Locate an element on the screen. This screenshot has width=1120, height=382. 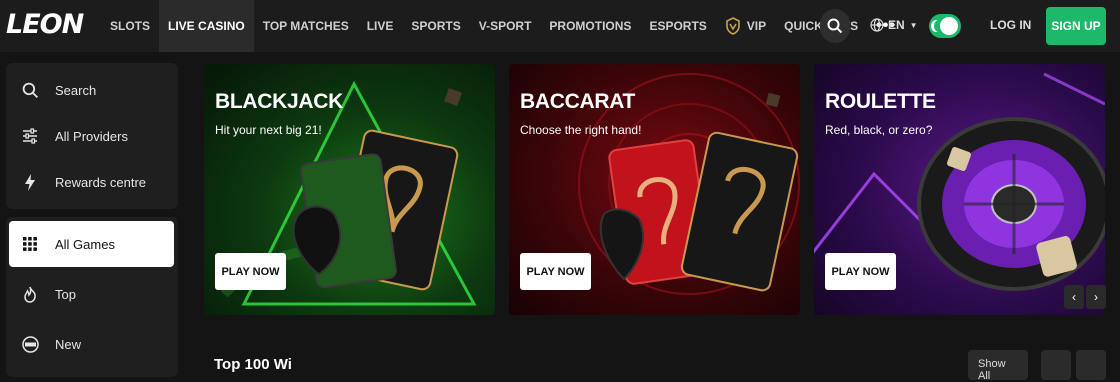
sidebar-tools: Search All Providers Rewards centre is located at coordinates (92, 136).